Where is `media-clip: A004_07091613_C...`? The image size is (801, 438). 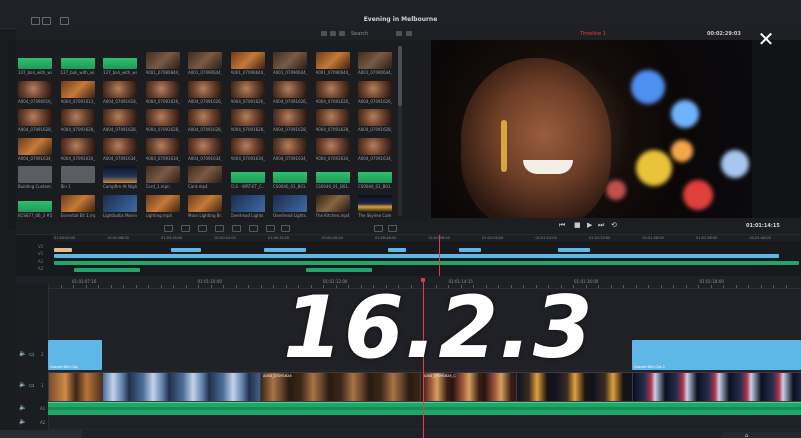 media-clip: A004_07091613_C... is located at coordinates (77, 92).